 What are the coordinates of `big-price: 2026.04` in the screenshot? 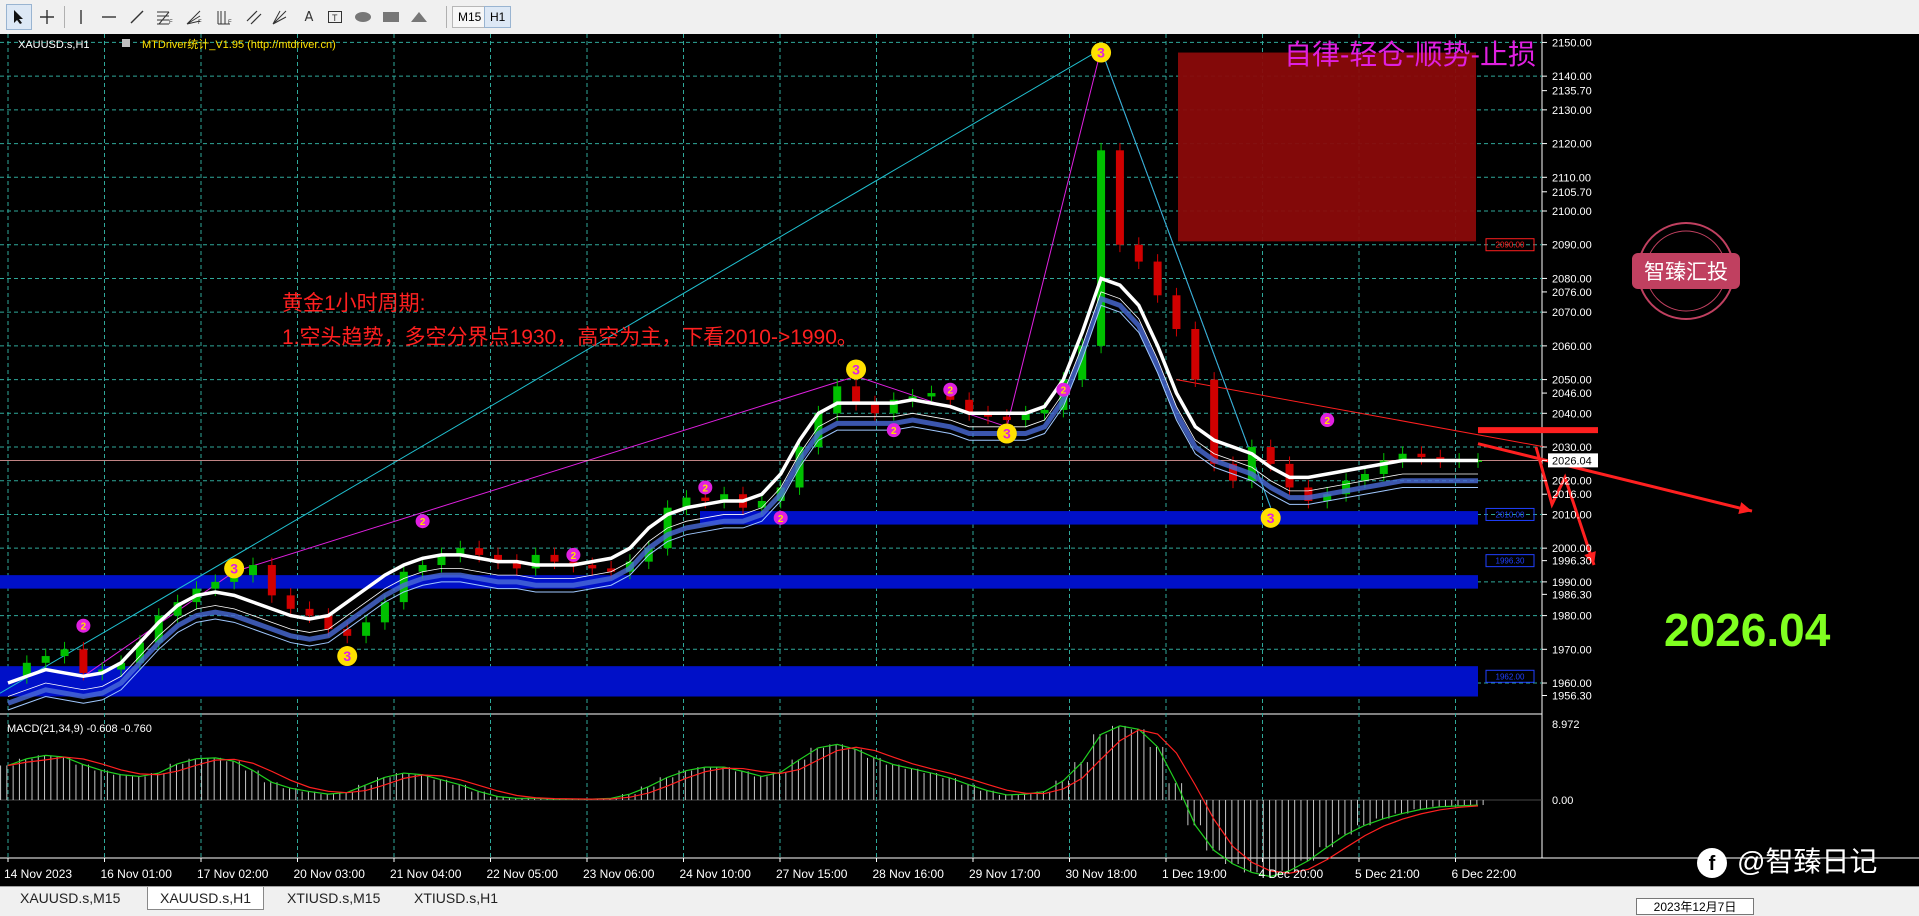 It's located at (1747, 630).